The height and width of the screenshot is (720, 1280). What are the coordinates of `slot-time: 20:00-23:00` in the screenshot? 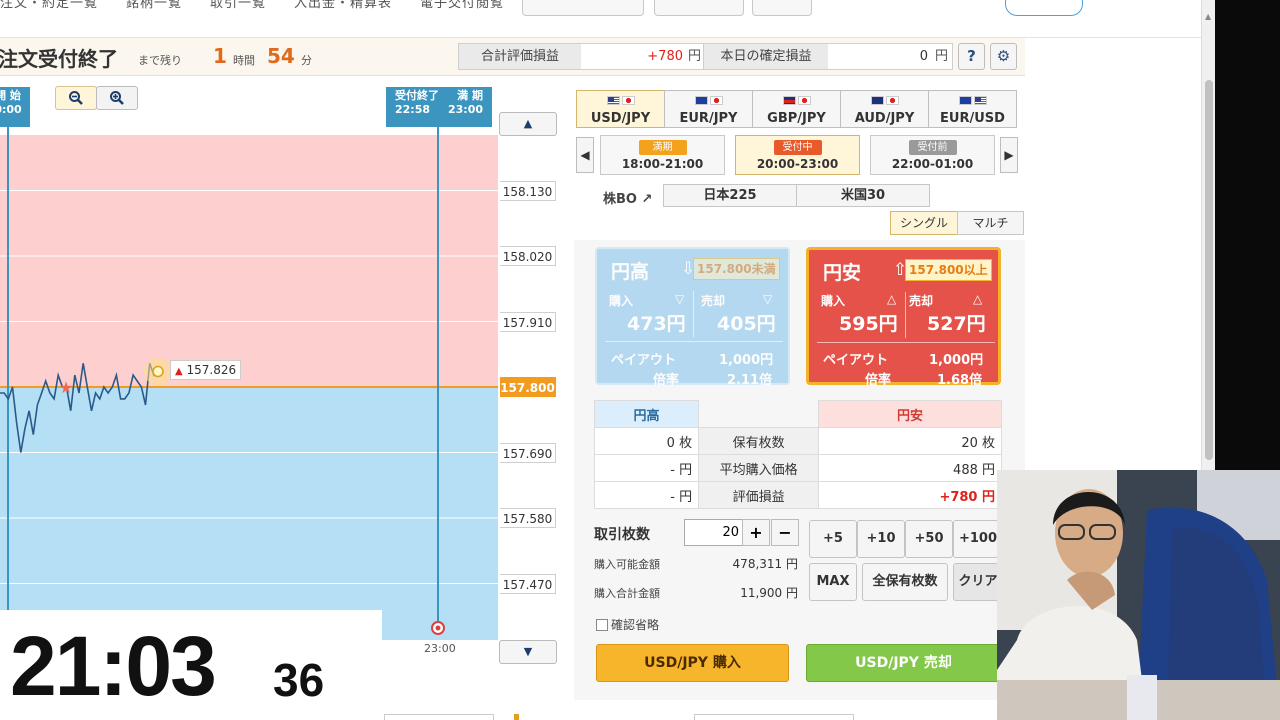 It's located at (797, 164).